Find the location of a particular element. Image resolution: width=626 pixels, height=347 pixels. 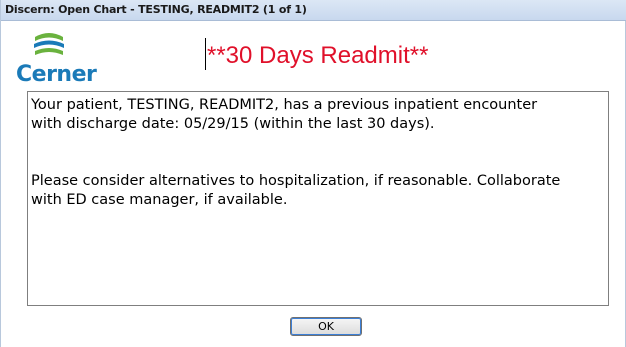

alert-headline: **30 Days Readmit** is located at coordinates (318, 55).